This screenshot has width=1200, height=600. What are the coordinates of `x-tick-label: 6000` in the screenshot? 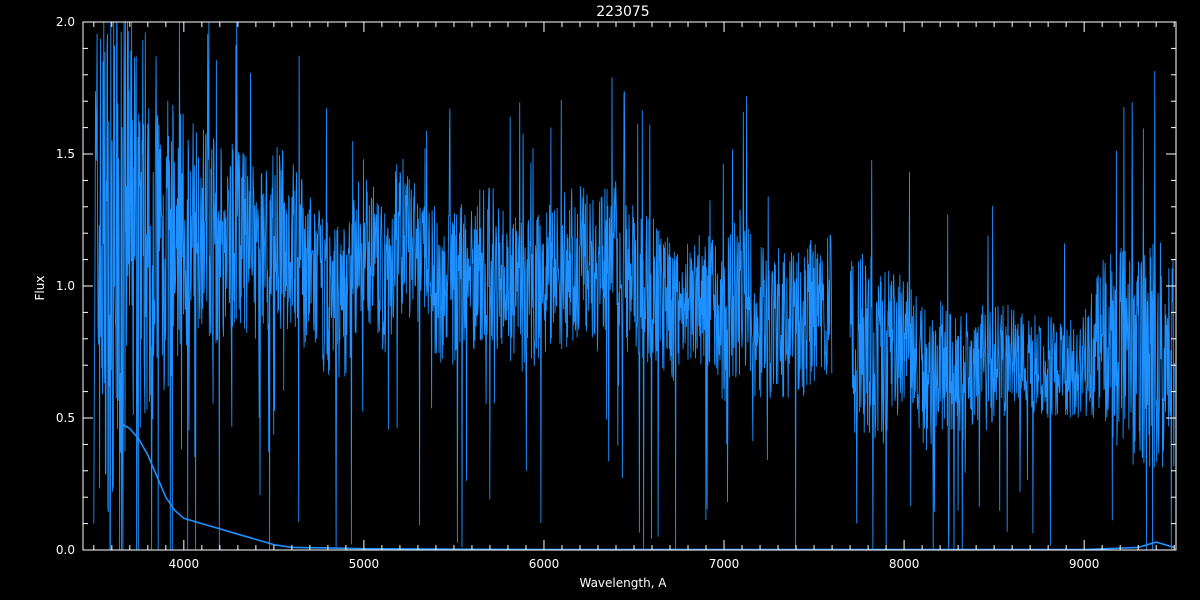 It's located at (544, 564).